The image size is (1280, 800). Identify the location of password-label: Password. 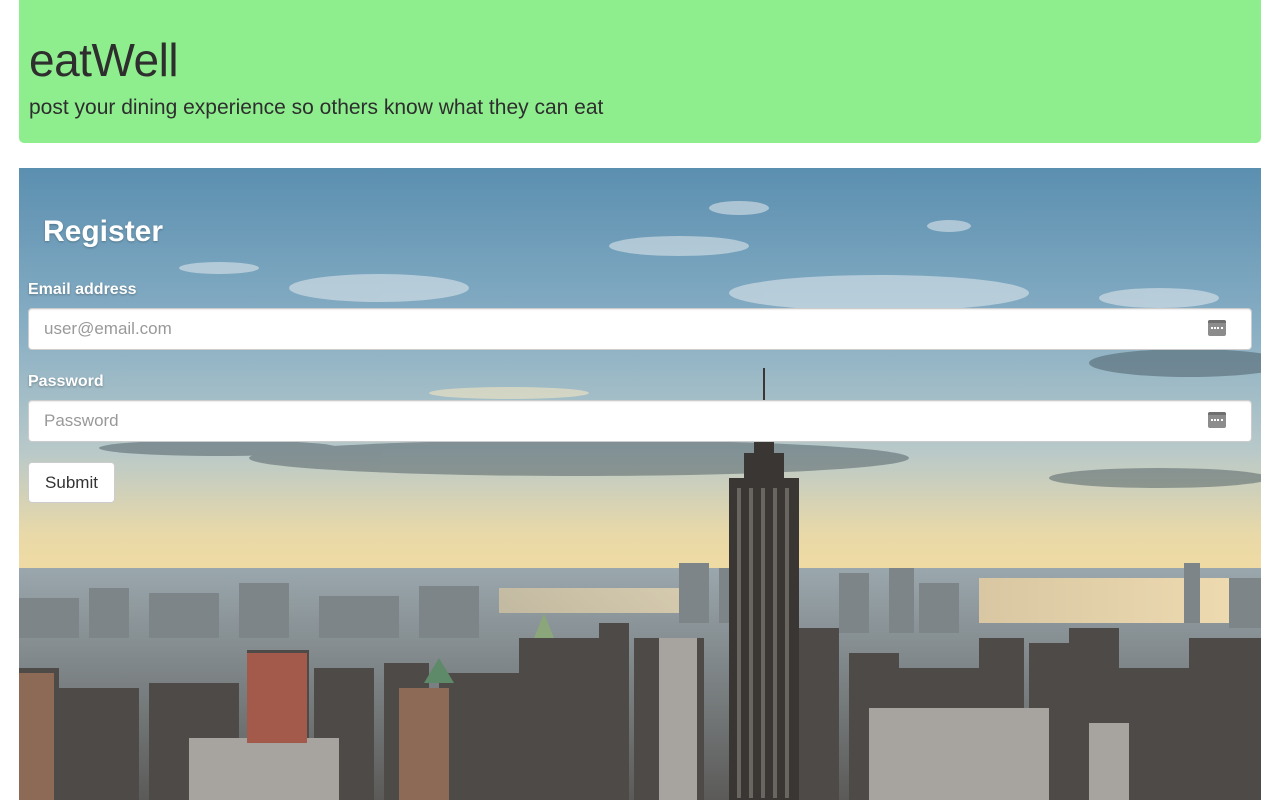
(66, 381).